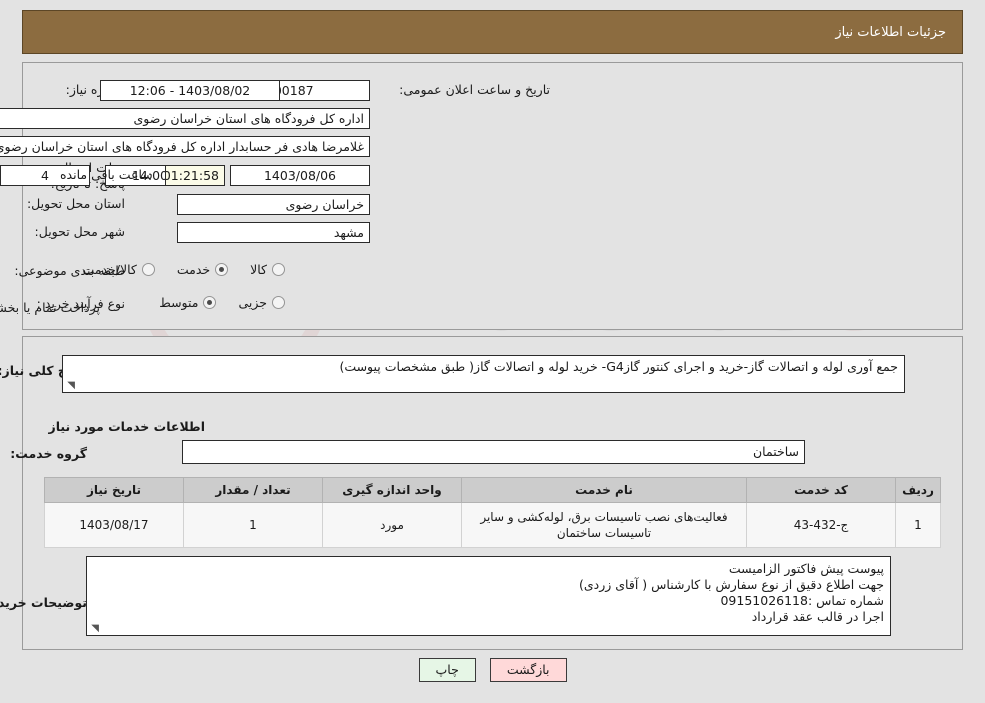 This screenshot has width=985, height=703. Describe the element at coordinates (492, 32) in the screenshot. I see `page-header: جزئیات اطلاعات نیاز` at that location.